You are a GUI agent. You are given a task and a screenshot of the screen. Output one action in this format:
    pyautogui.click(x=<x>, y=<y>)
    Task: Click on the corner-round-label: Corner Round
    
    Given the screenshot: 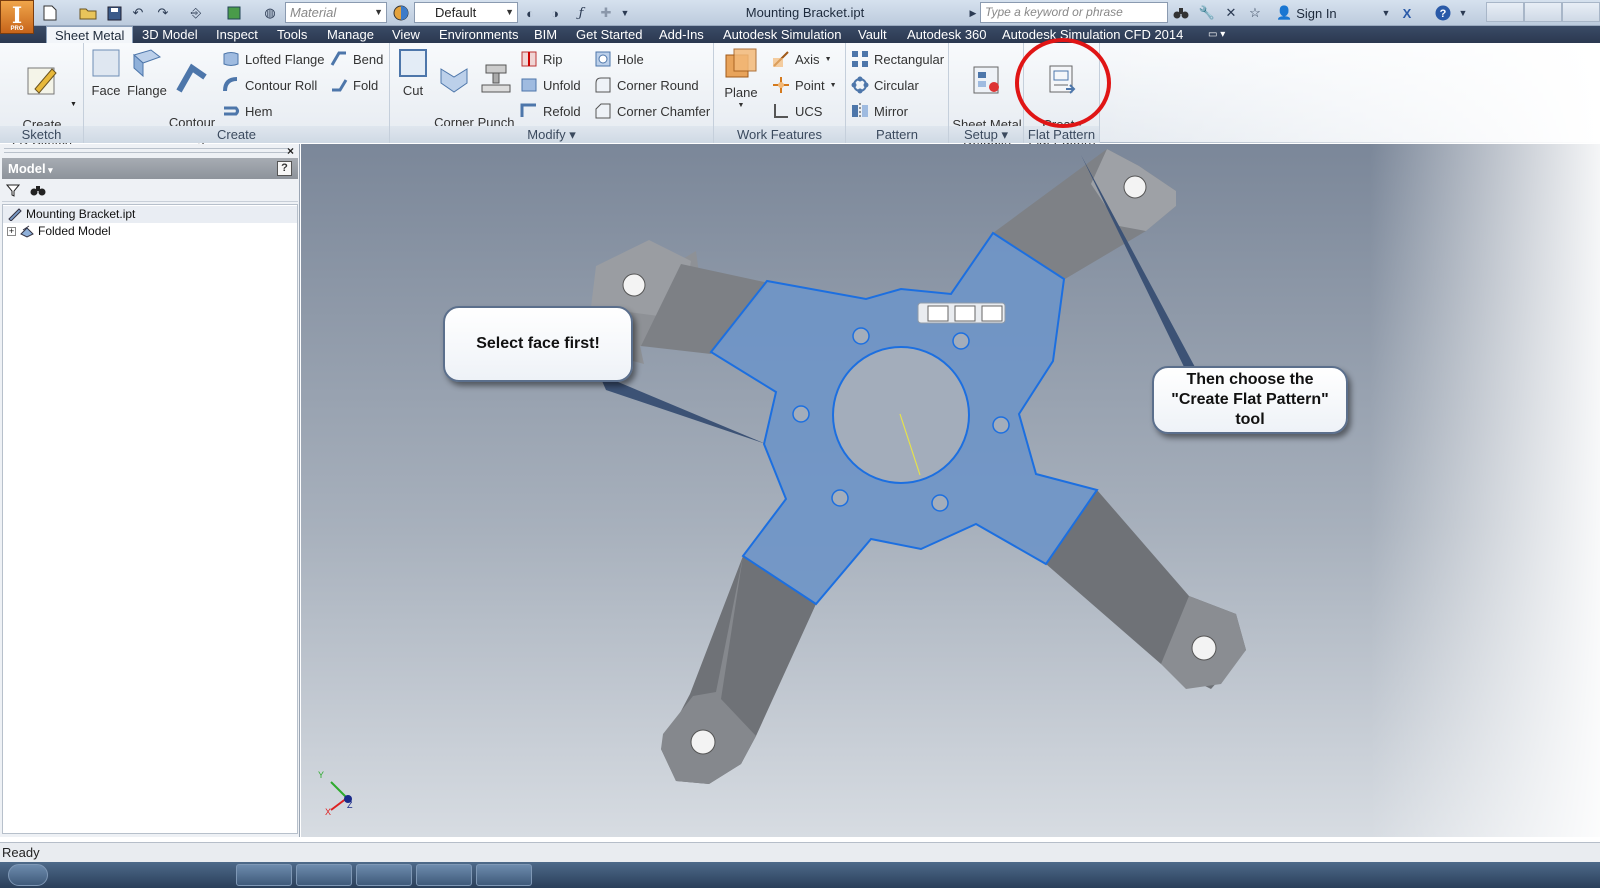 What is the action you would take?
    pyautogui.click(x=658, y=85)
    